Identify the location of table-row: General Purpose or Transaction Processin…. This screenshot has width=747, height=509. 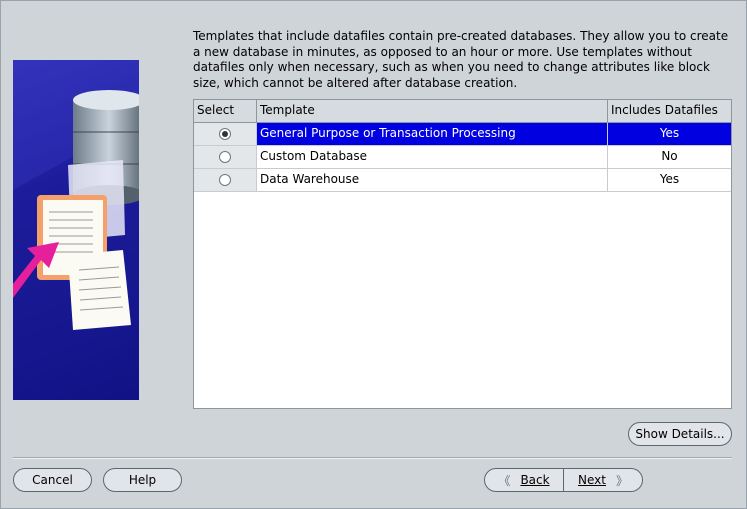
(462, 134).